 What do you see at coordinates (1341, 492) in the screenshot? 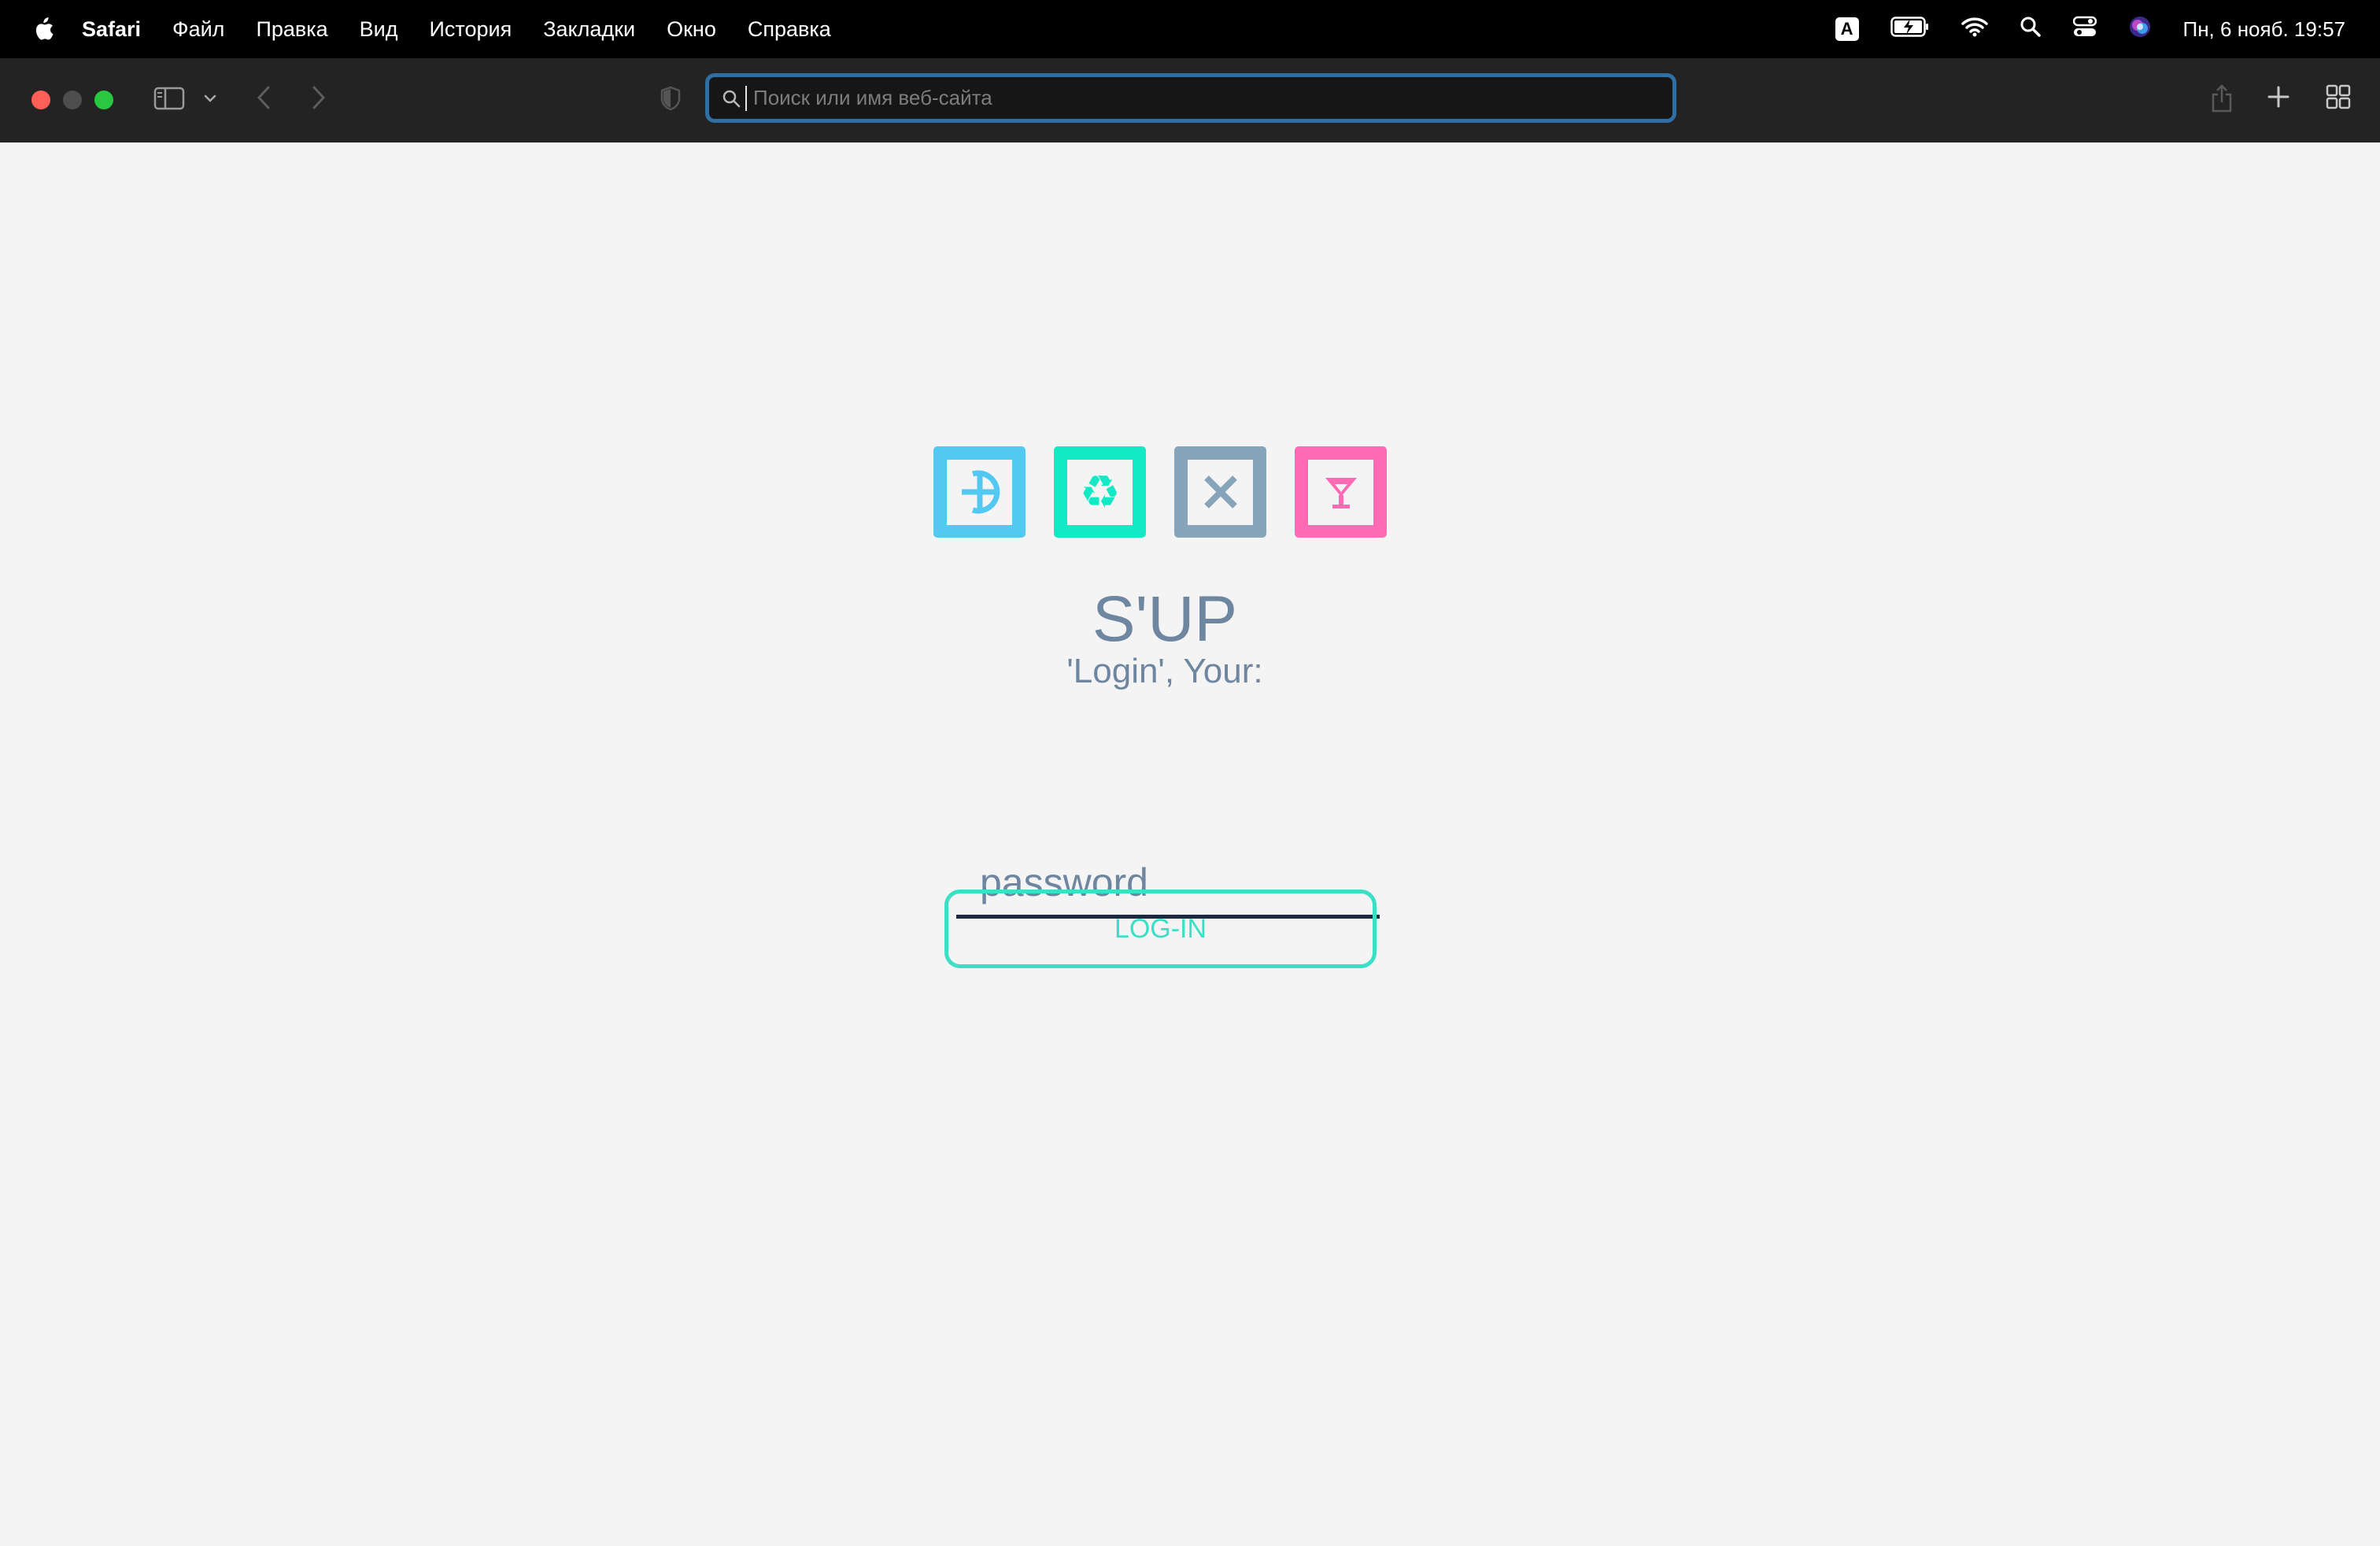
I see `cocktail-logo-icon` at bounding box center [1341, 492].